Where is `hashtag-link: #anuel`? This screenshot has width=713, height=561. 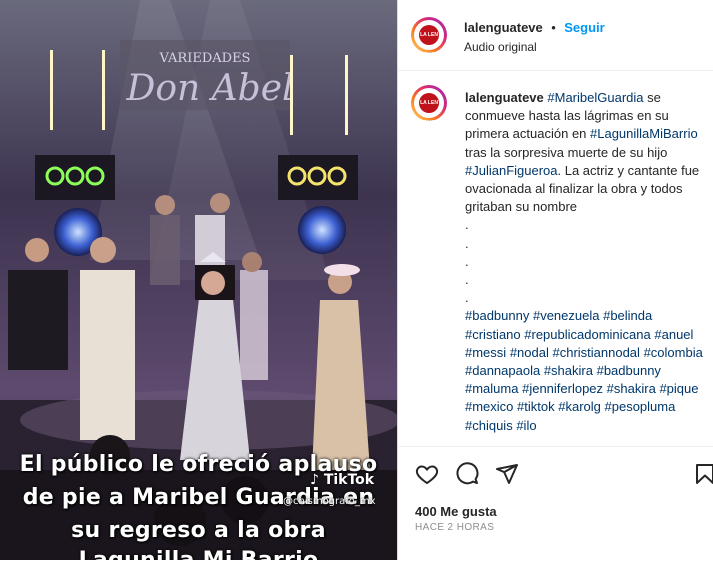
hashtag-link: #anuel is located at coordinates (673, 334).